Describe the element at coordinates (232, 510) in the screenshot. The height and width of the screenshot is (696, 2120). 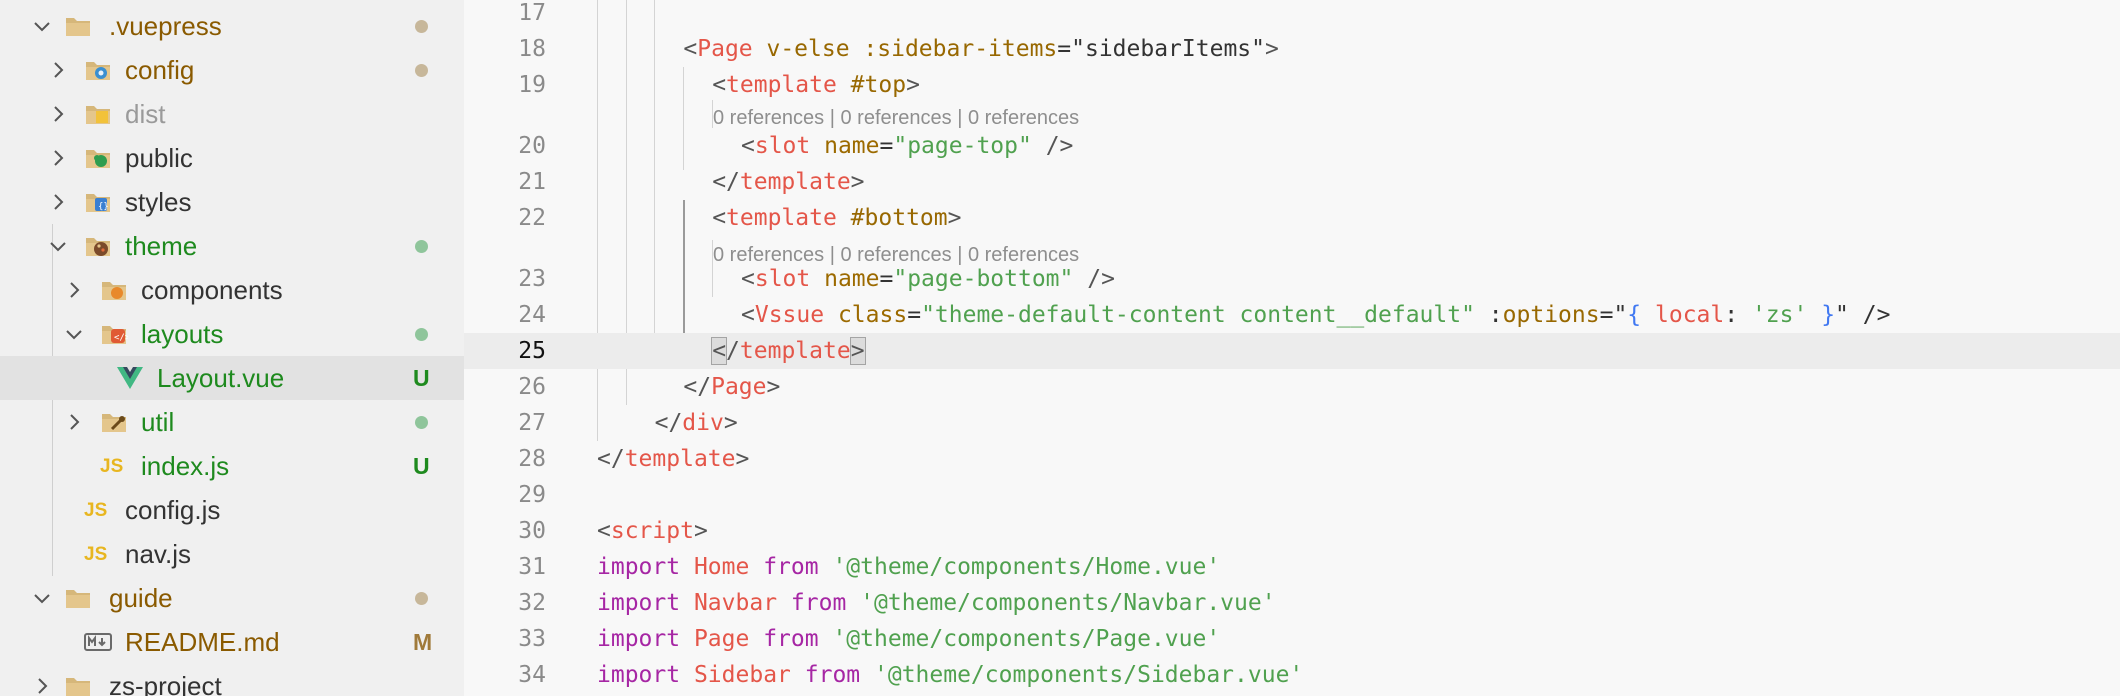
I see `explorer-item-config-js: JS config.js` at that location.